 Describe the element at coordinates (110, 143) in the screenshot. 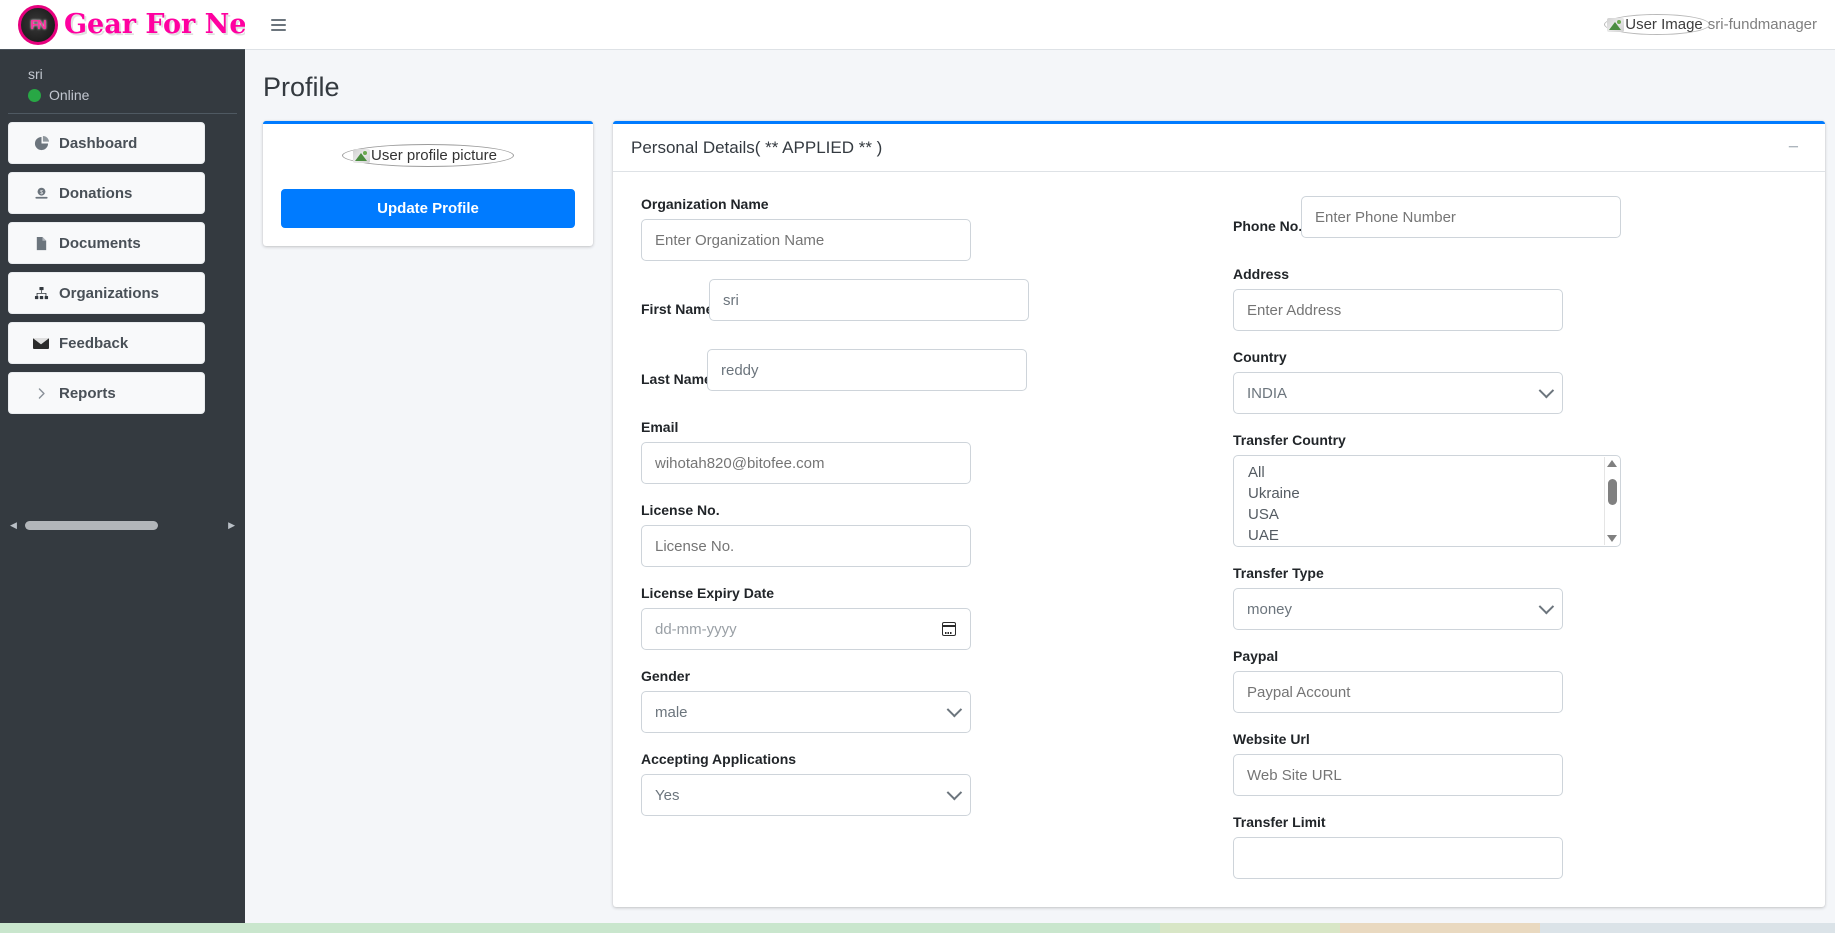

I see `sidebar-item-dashboard: Dashboard` at that location.